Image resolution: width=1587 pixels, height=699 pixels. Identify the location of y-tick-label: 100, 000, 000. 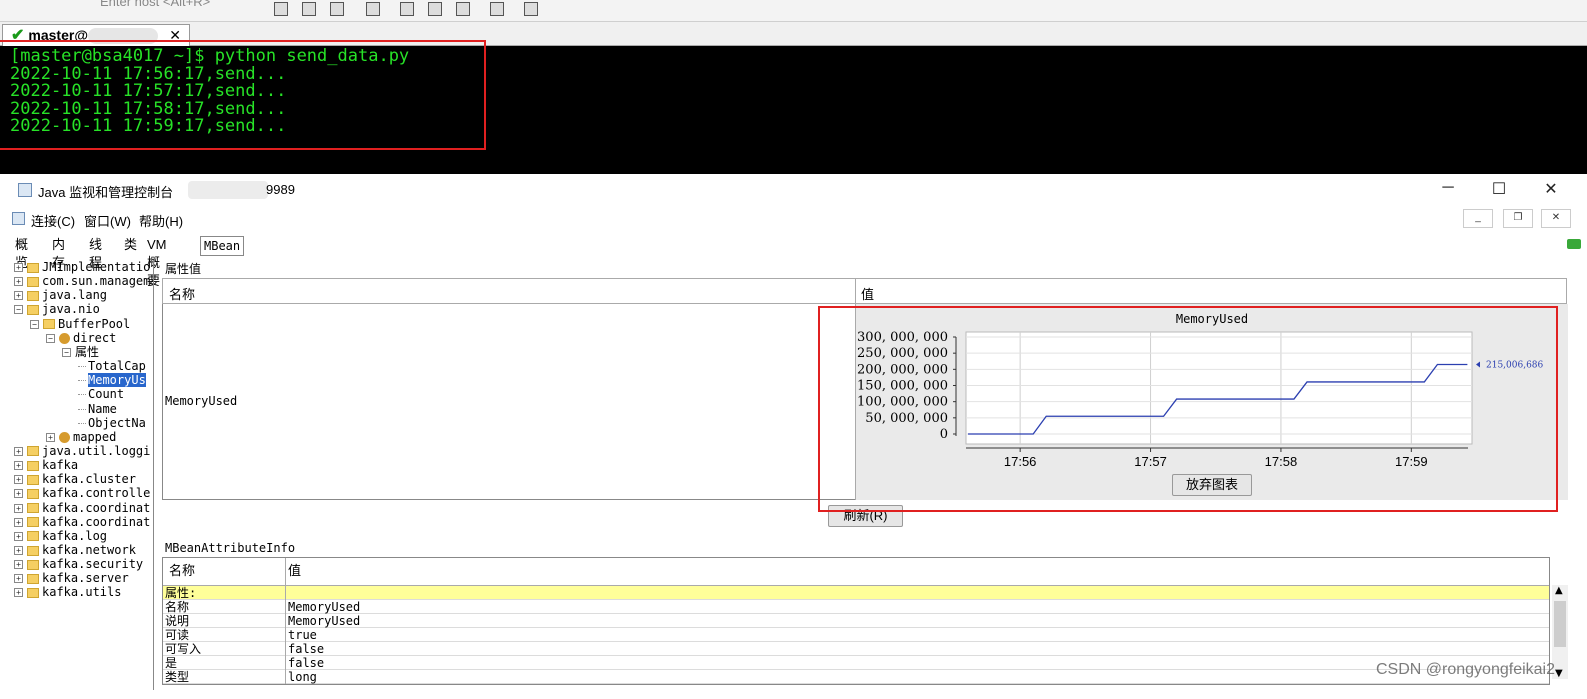
(902, 402).